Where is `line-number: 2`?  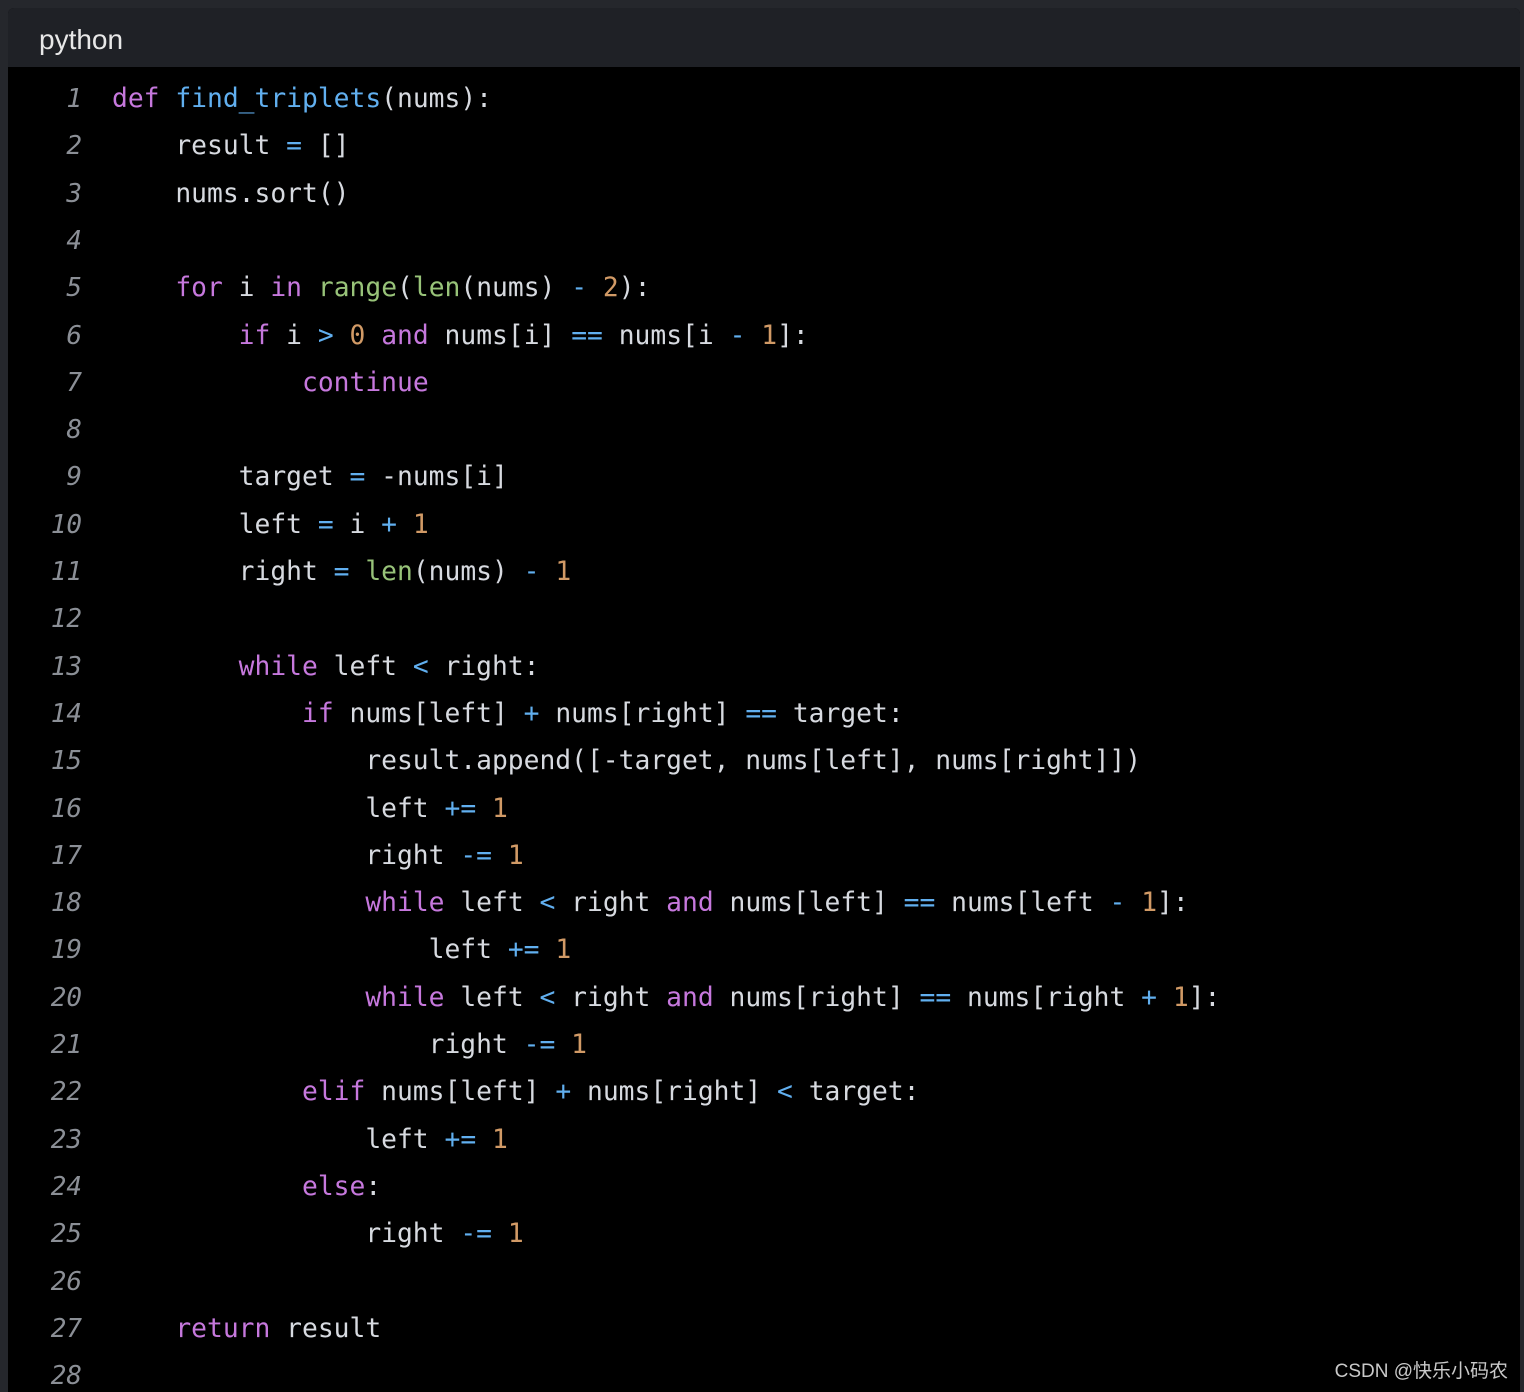 line-number: 2 is located at coordinates (74, 146).